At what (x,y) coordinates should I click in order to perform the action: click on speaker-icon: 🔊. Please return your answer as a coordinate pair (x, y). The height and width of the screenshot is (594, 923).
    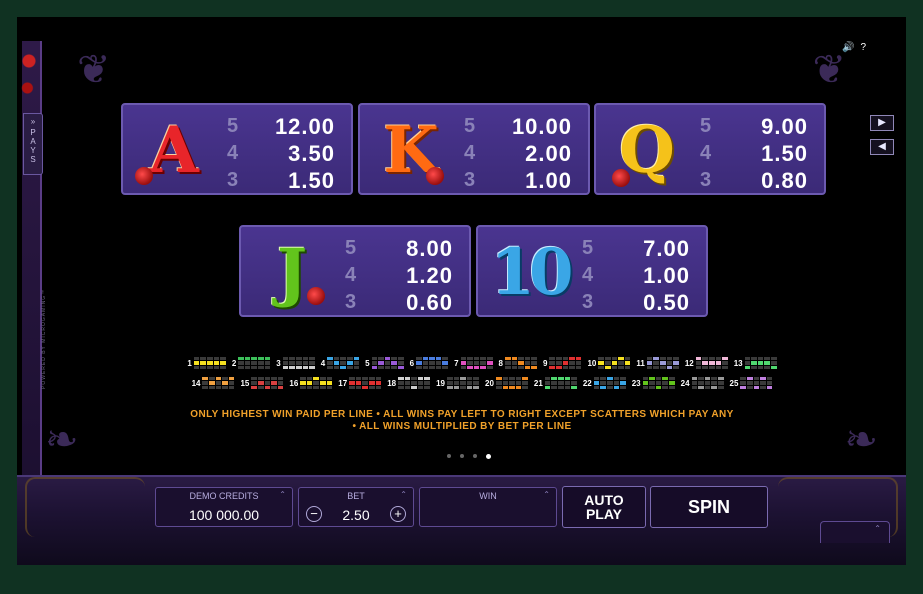
    Looking at the image, I should click on (848, 47).